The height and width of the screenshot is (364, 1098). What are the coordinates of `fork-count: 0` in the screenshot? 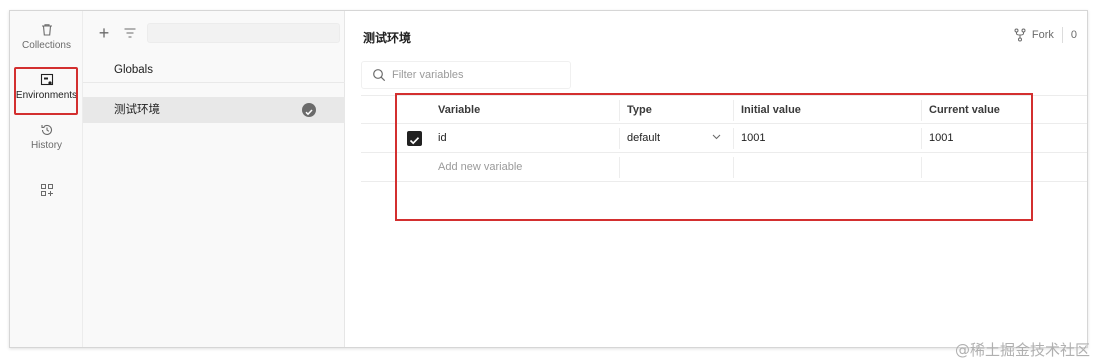 It's located at (1073, 35).